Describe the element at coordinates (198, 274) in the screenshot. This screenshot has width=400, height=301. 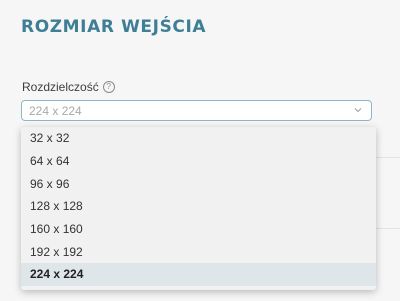
I see `dropdown-option-224-selected: 224 x 224` at that location.